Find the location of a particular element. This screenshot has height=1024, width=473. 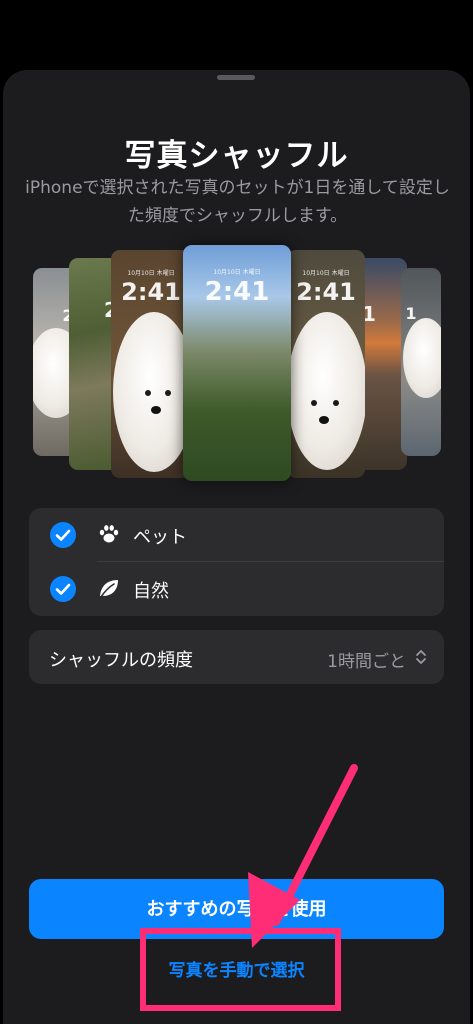

shuffle-frequency-label: シャッフルの頻度 is located at coordinates (121, 660).